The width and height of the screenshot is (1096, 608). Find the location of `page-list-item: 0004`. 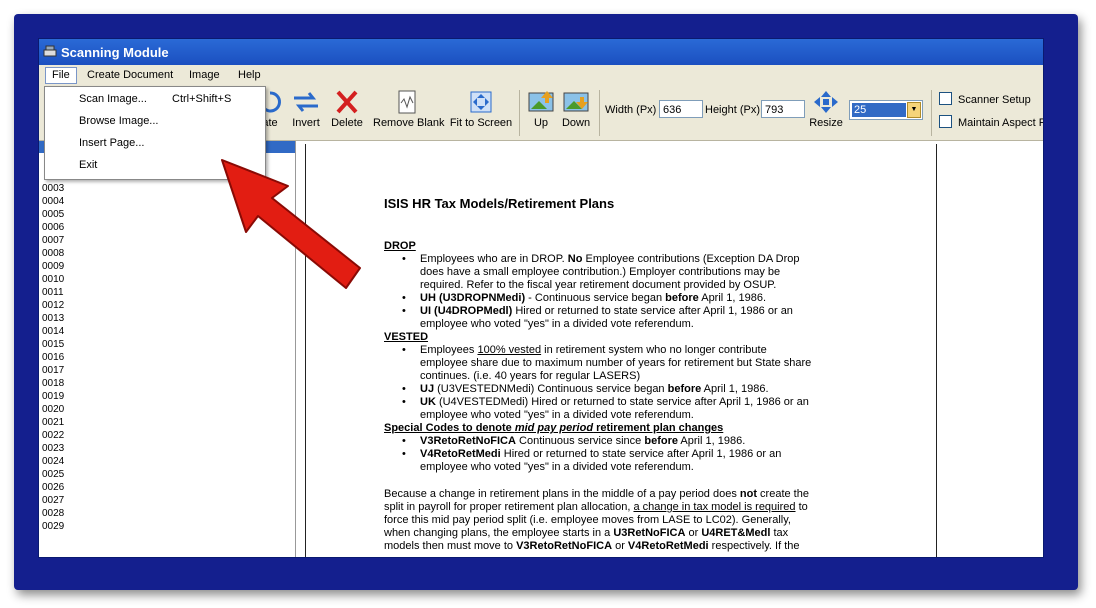

page-list-item: 0004 is located at coordinates (53, 201).